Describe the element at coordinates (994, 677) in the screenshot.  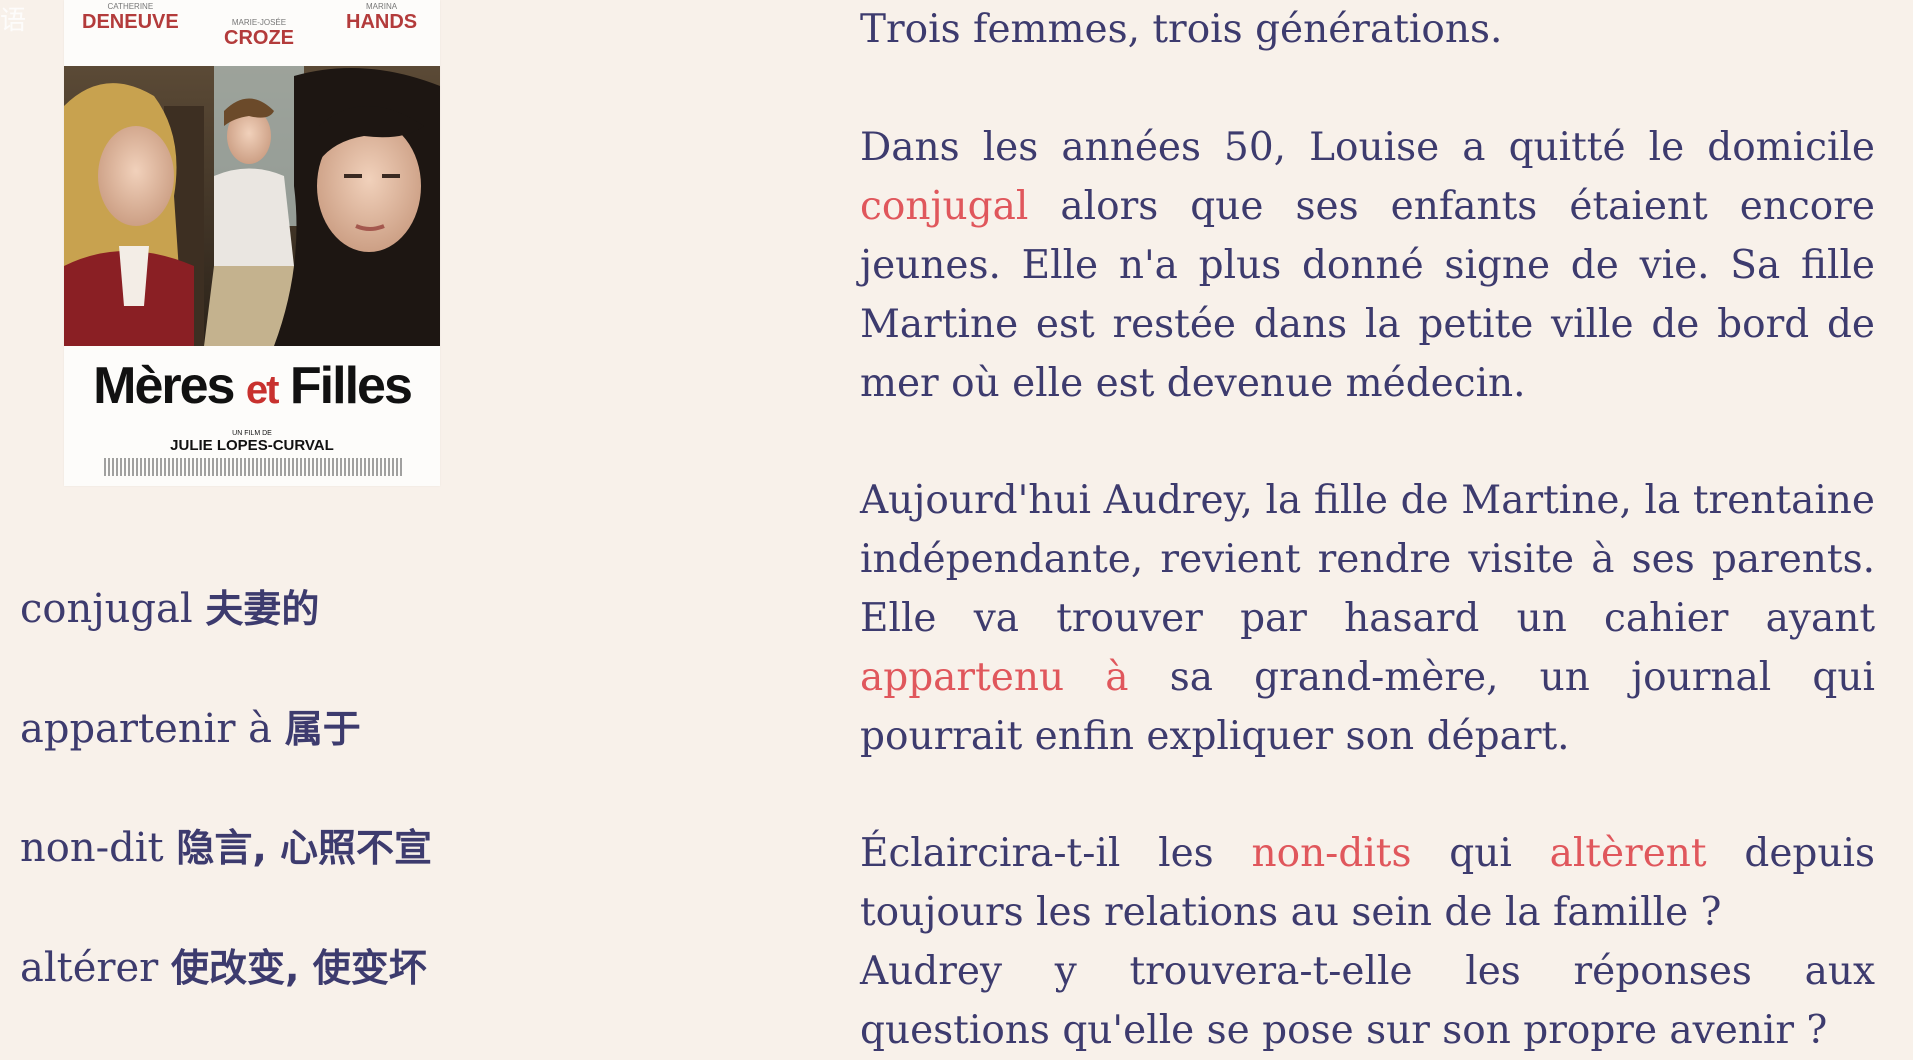
I see `highlight-term: appartenu à` at that location.